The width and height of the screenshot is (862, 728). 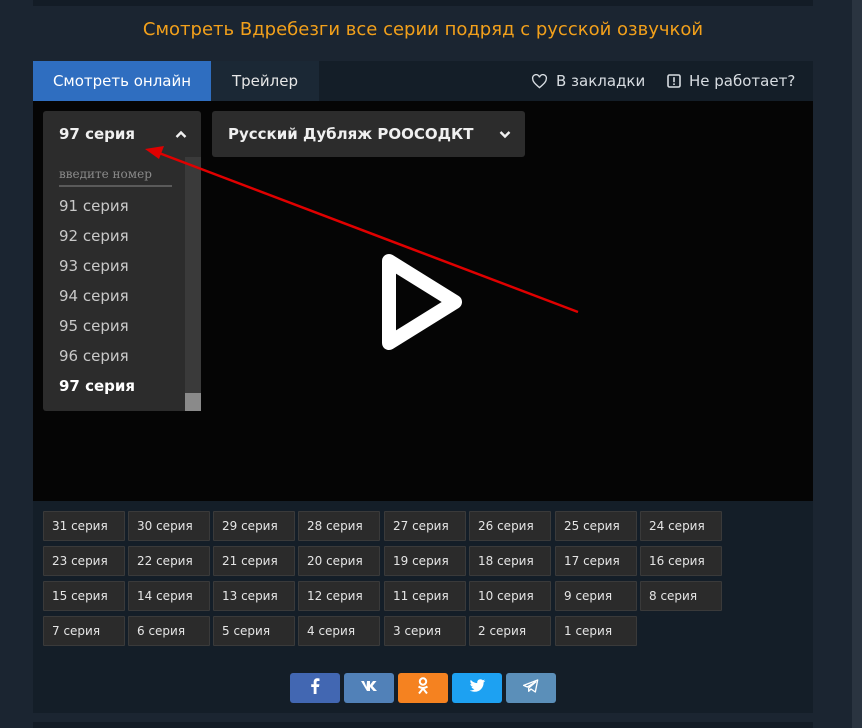 I want to click on episode-button: 7 серия, so click(x=84, y=631).